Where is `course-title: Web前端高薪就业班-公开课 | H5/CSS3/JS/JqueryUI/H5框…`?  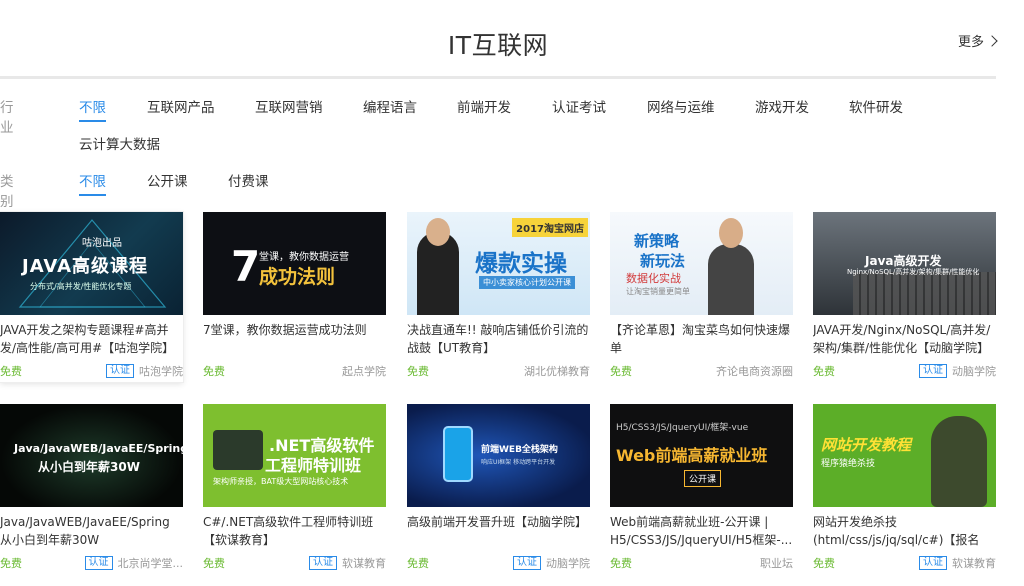 course-title: Web前端高薪就业班-公开课 | H5/CSS3/JS/JqueryUI/H5框… is located at coordinates (701, 531).